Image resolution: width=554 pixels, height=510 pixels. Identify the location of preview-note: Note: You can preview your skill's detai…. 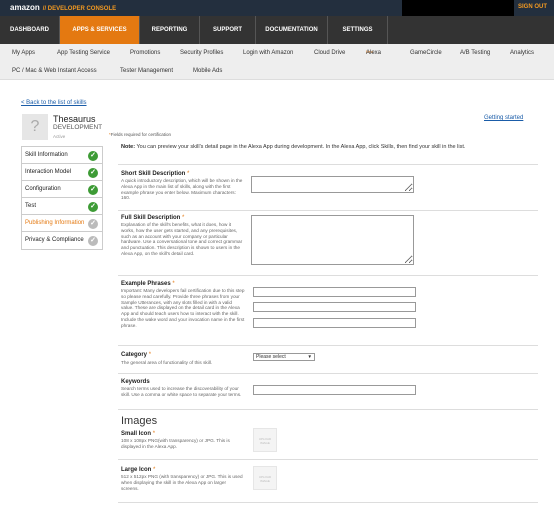
(330, 148).